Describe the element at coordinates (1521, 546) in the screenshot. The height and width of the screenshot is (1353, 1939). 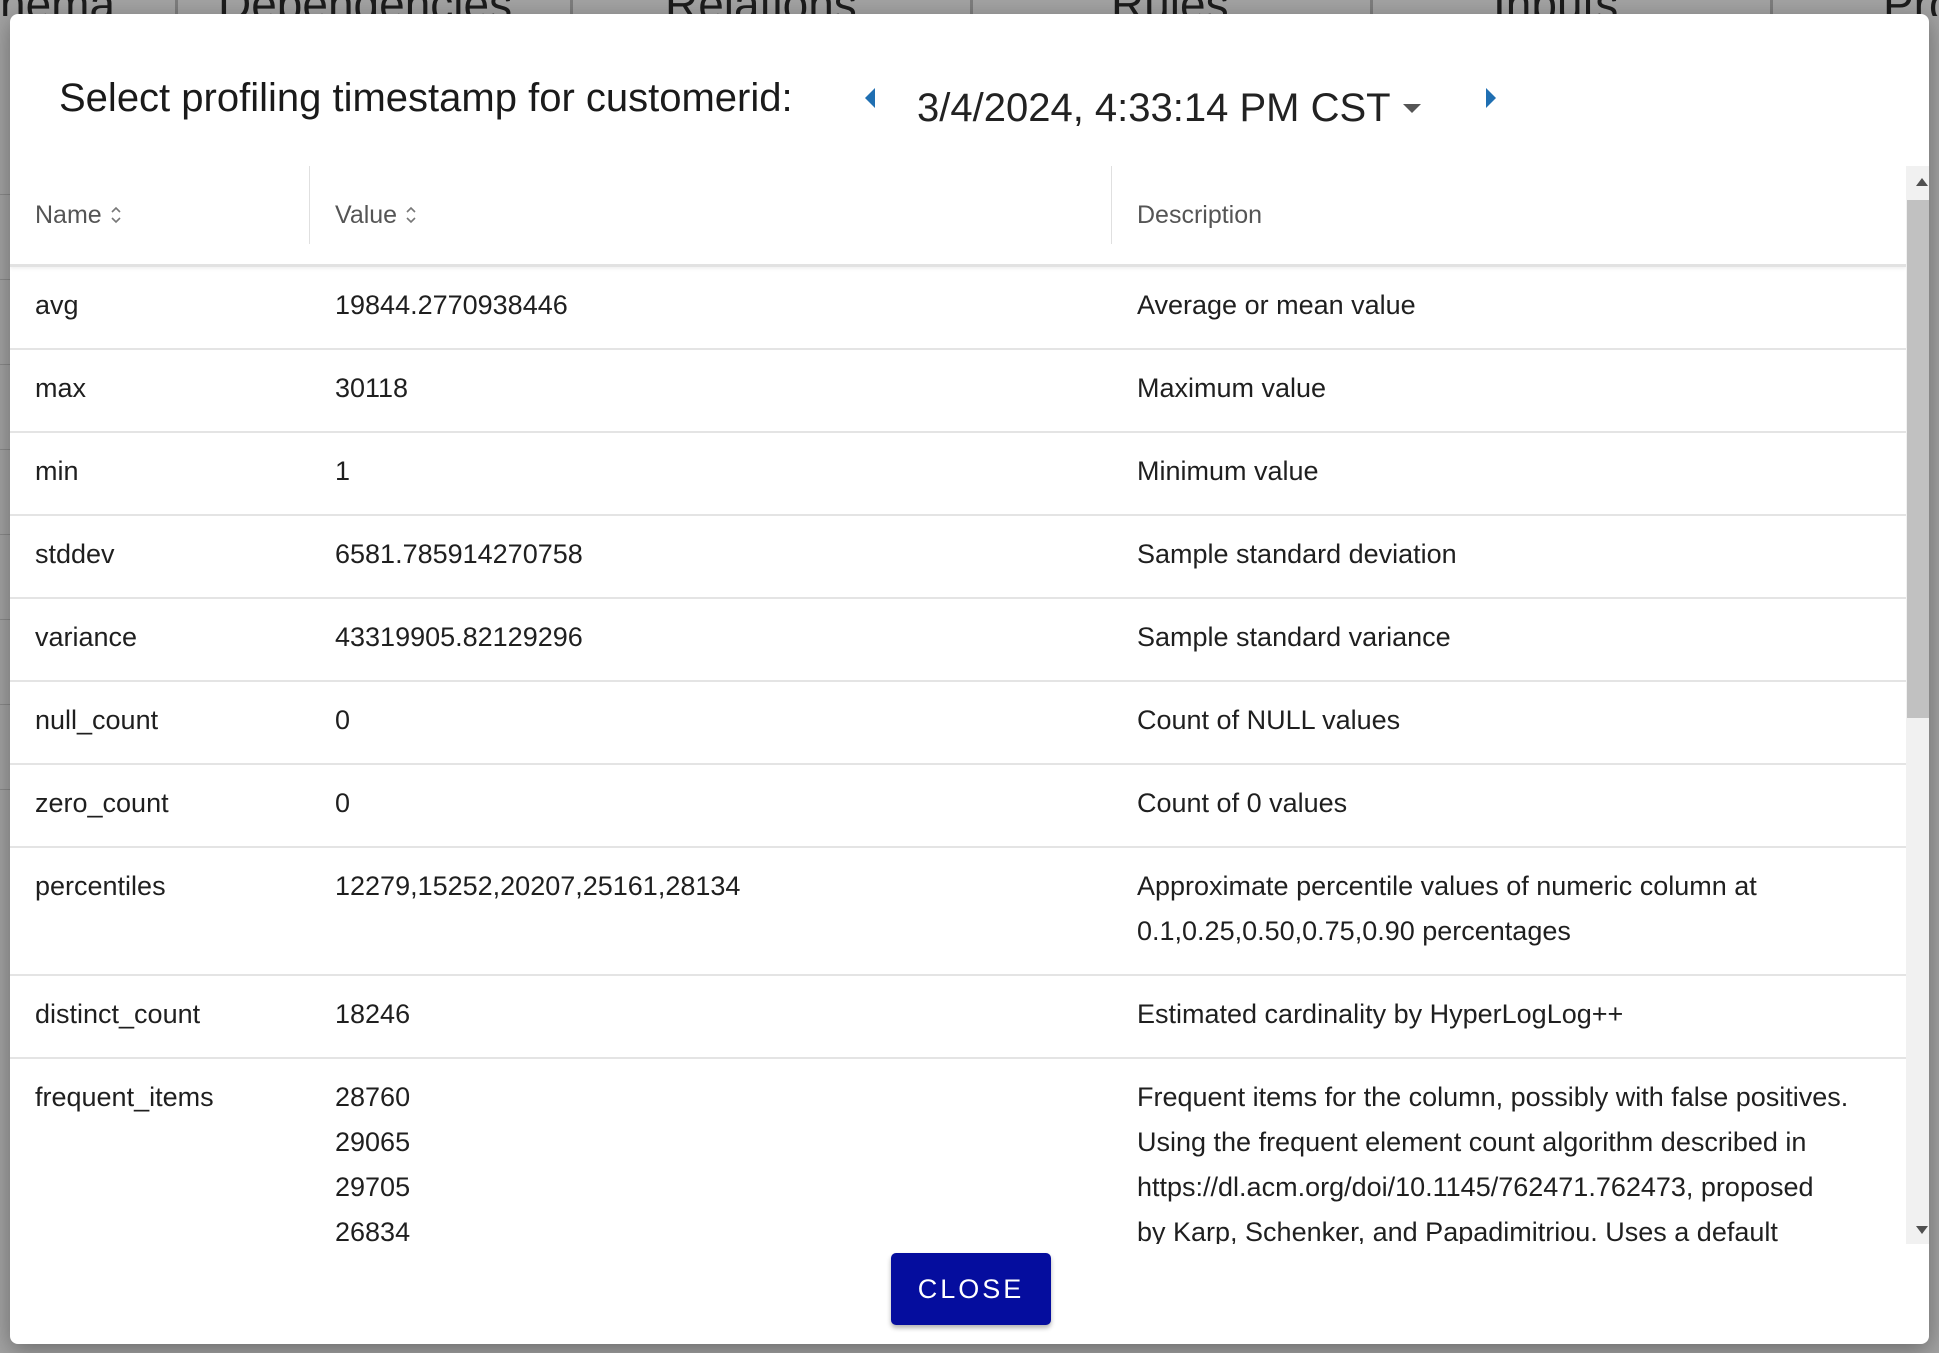
I see `cell-description: Sample standard deviation` at that location.